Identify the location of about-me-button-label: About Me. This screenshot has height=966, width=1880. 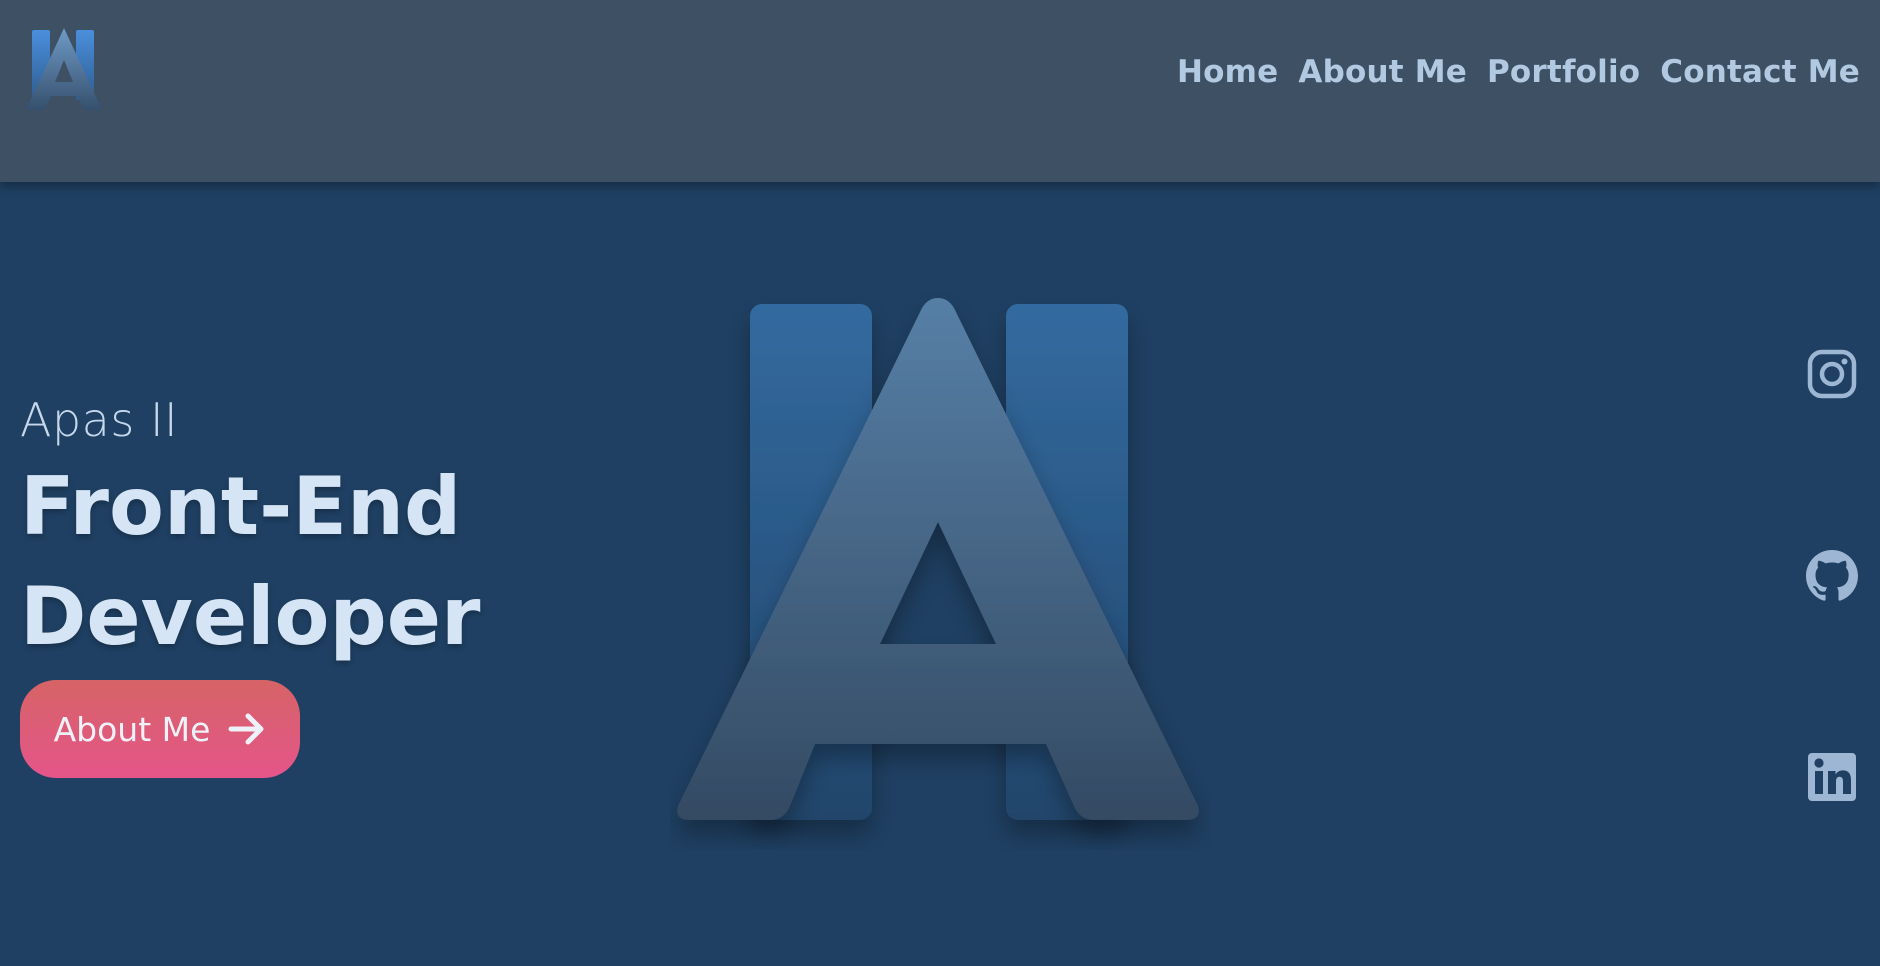
(132, 729).